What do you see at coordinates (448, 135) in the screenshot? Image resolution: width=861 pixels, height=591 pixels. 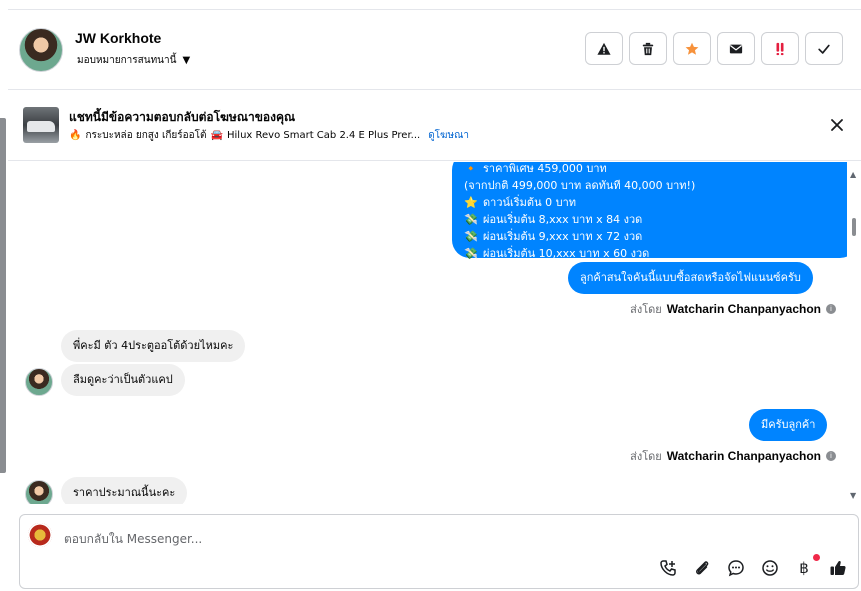 I see `view-ad-link: ดูโฆษณา` at bounding box center [448, 135].